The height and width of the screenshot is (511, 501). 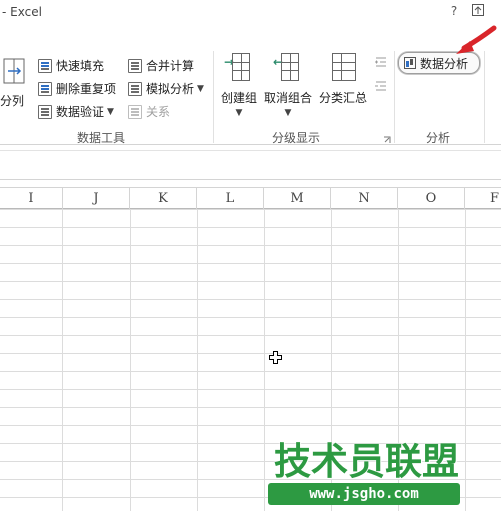 I want to click on group-label-outline: 分级显示, so click(x=296, y=138).